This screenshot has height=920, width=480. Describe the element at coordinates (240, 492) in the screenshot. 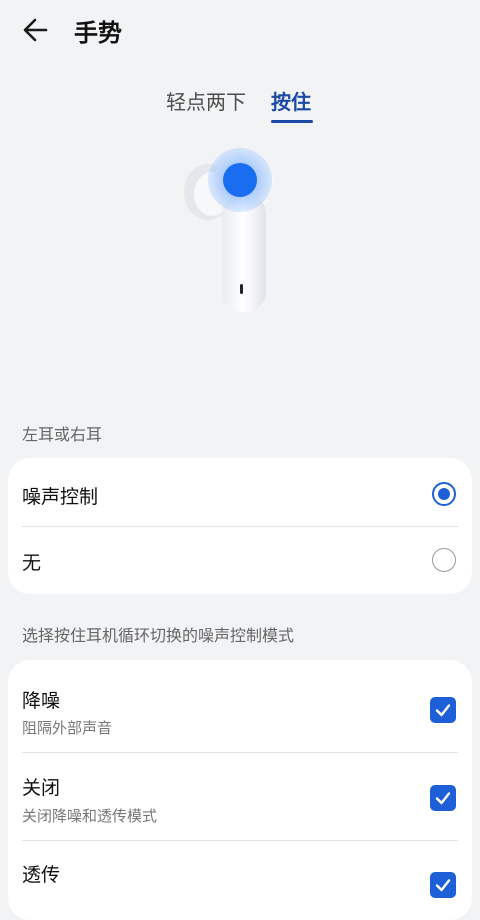

I see `option-noise-control: 噪声控制` at that location.